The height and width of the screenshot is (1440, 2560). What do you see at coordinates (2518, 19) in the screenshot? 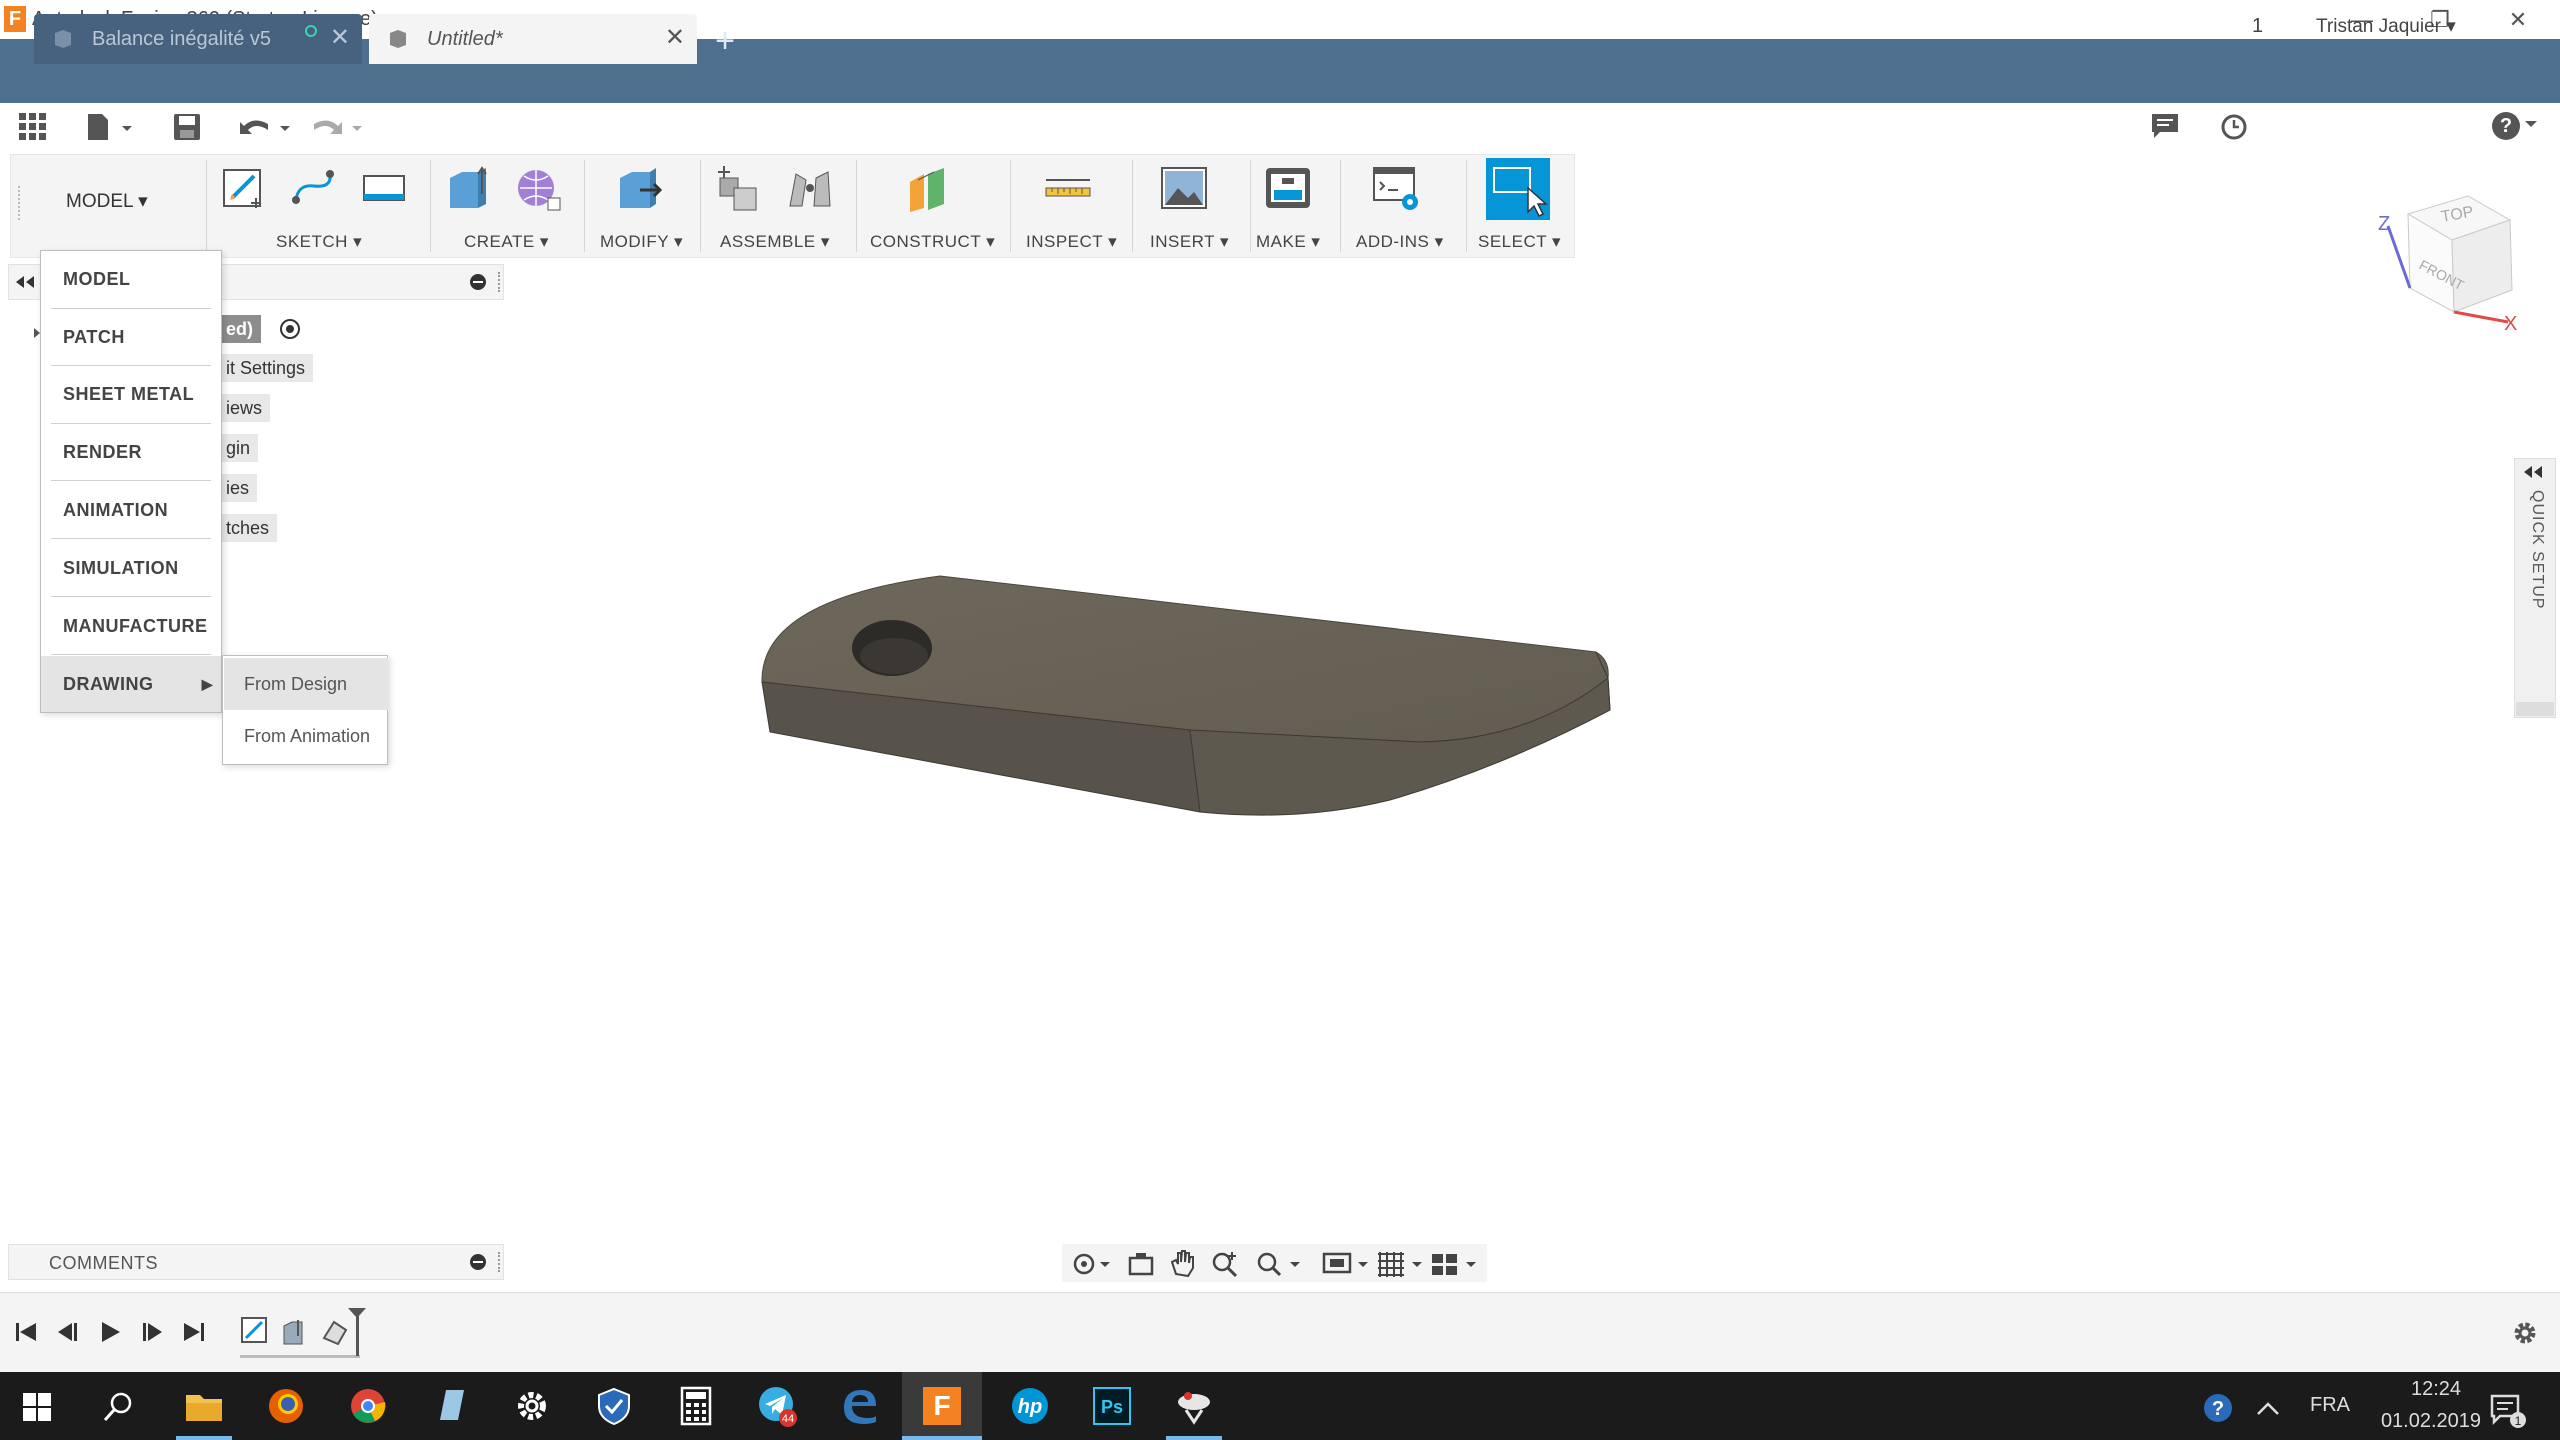
I see `close-button: ✕` at bounding box center [2518, 19].